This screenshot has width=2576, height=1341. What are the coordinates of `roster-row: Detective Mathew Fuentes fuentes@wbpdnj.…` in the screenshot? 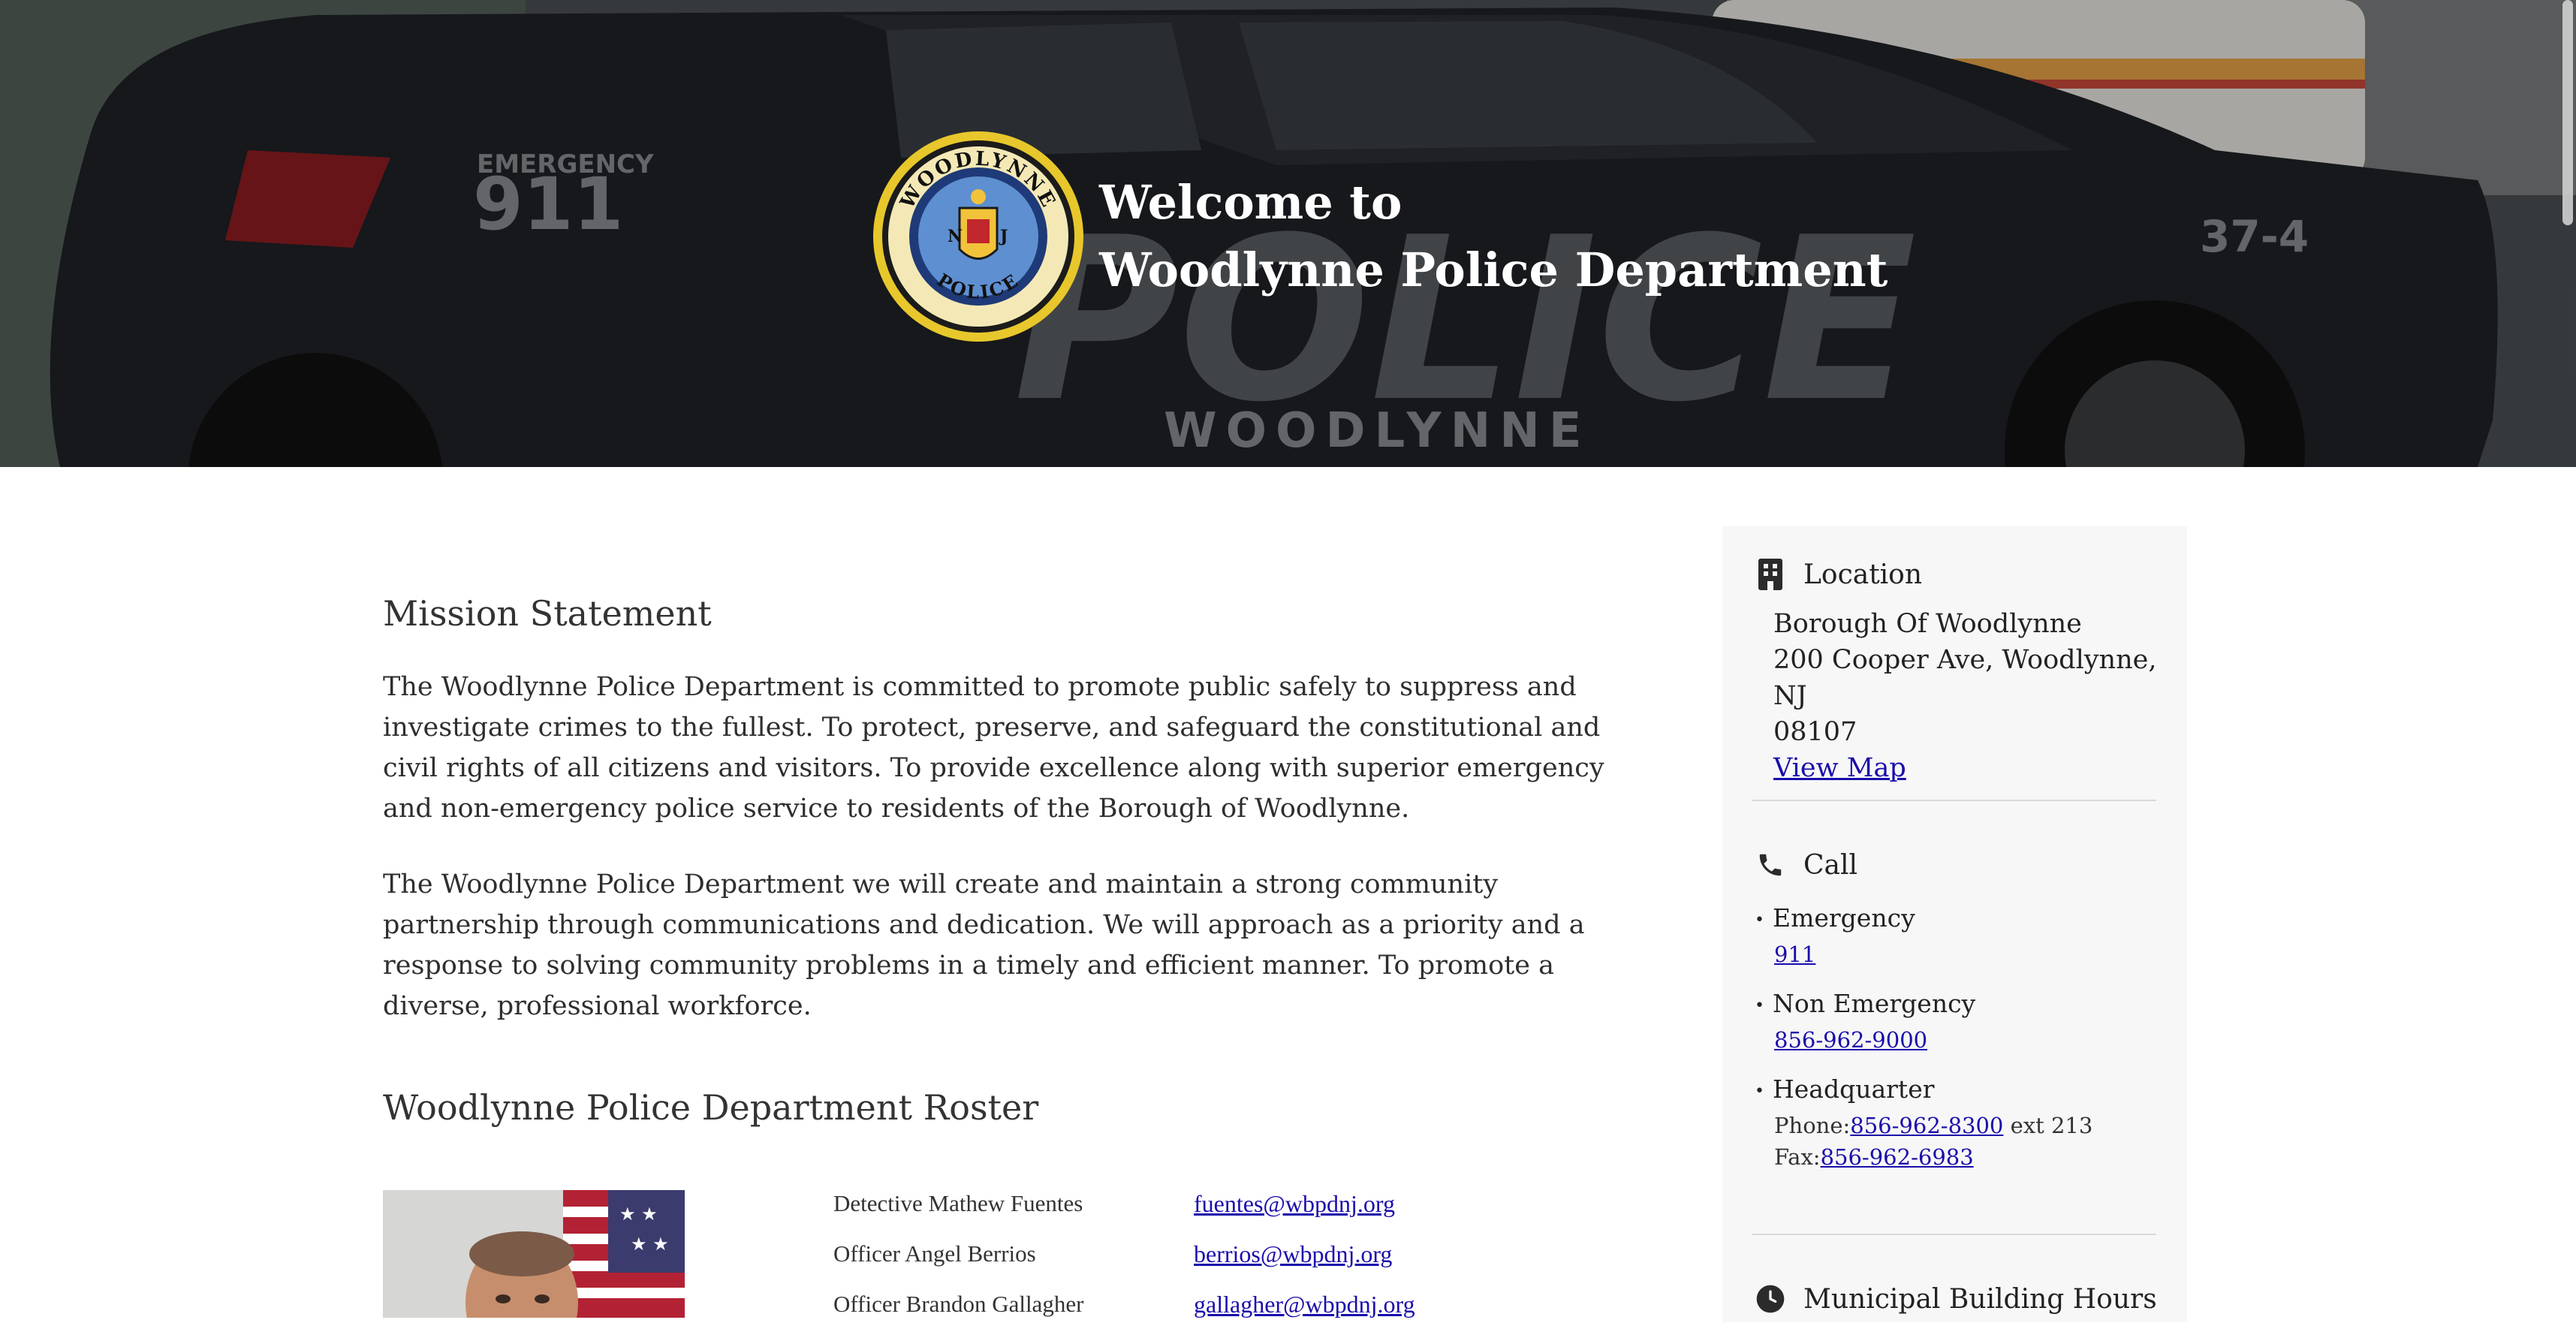 It's located at (1171, 1215).